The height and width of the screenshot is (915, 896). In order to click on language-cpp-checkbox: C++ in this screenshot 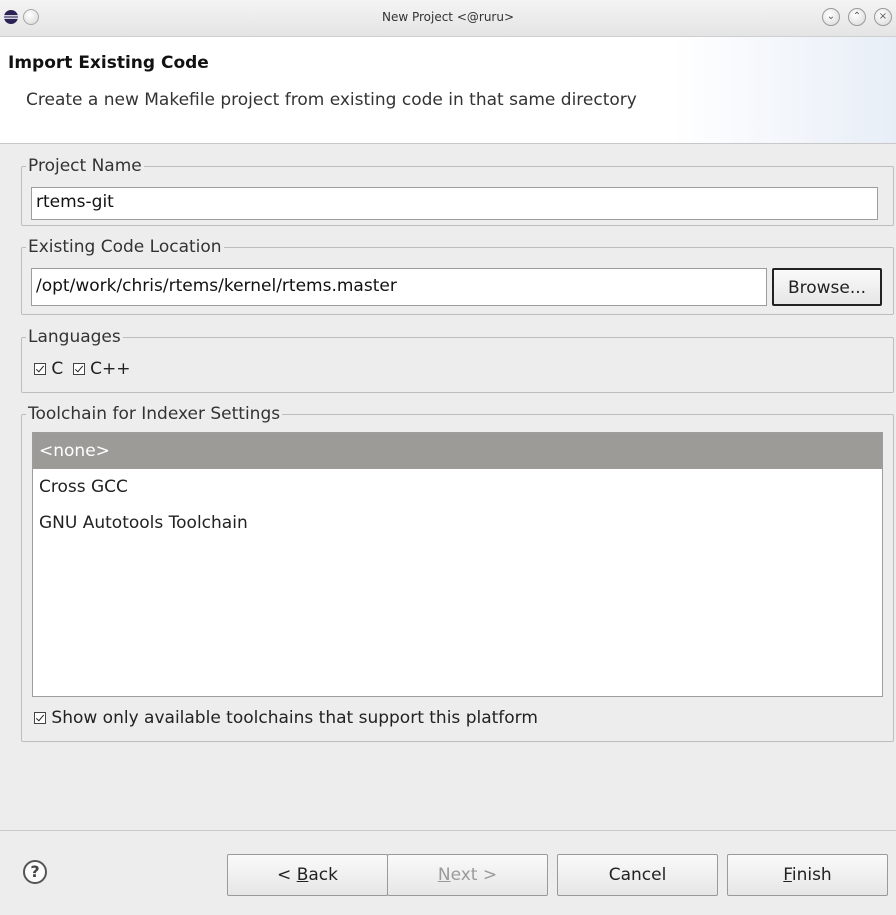, I will do `click(101, 369)`.